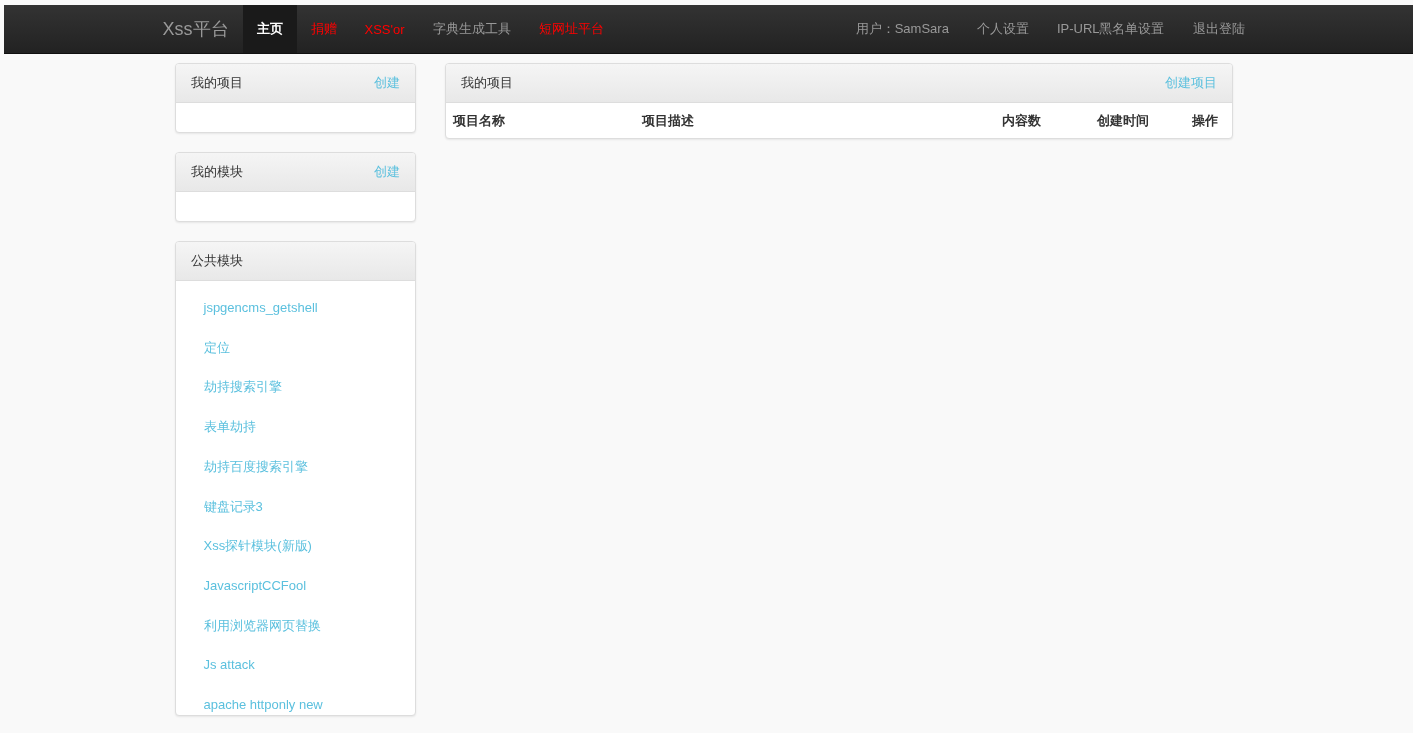 This screenshot has height=733, width=1413. What do you see at coordinates (255, 586) in the screenshot?
I see `module-link: JavascriptCCFool` at bounding box center [255, 586].